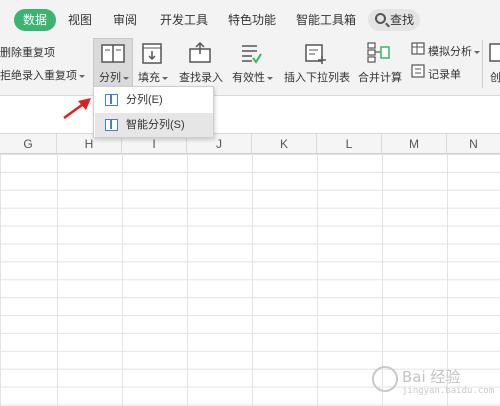 This screenshot has width=500, height=406. I want to click on column-header-g: G, so click(28, 144).